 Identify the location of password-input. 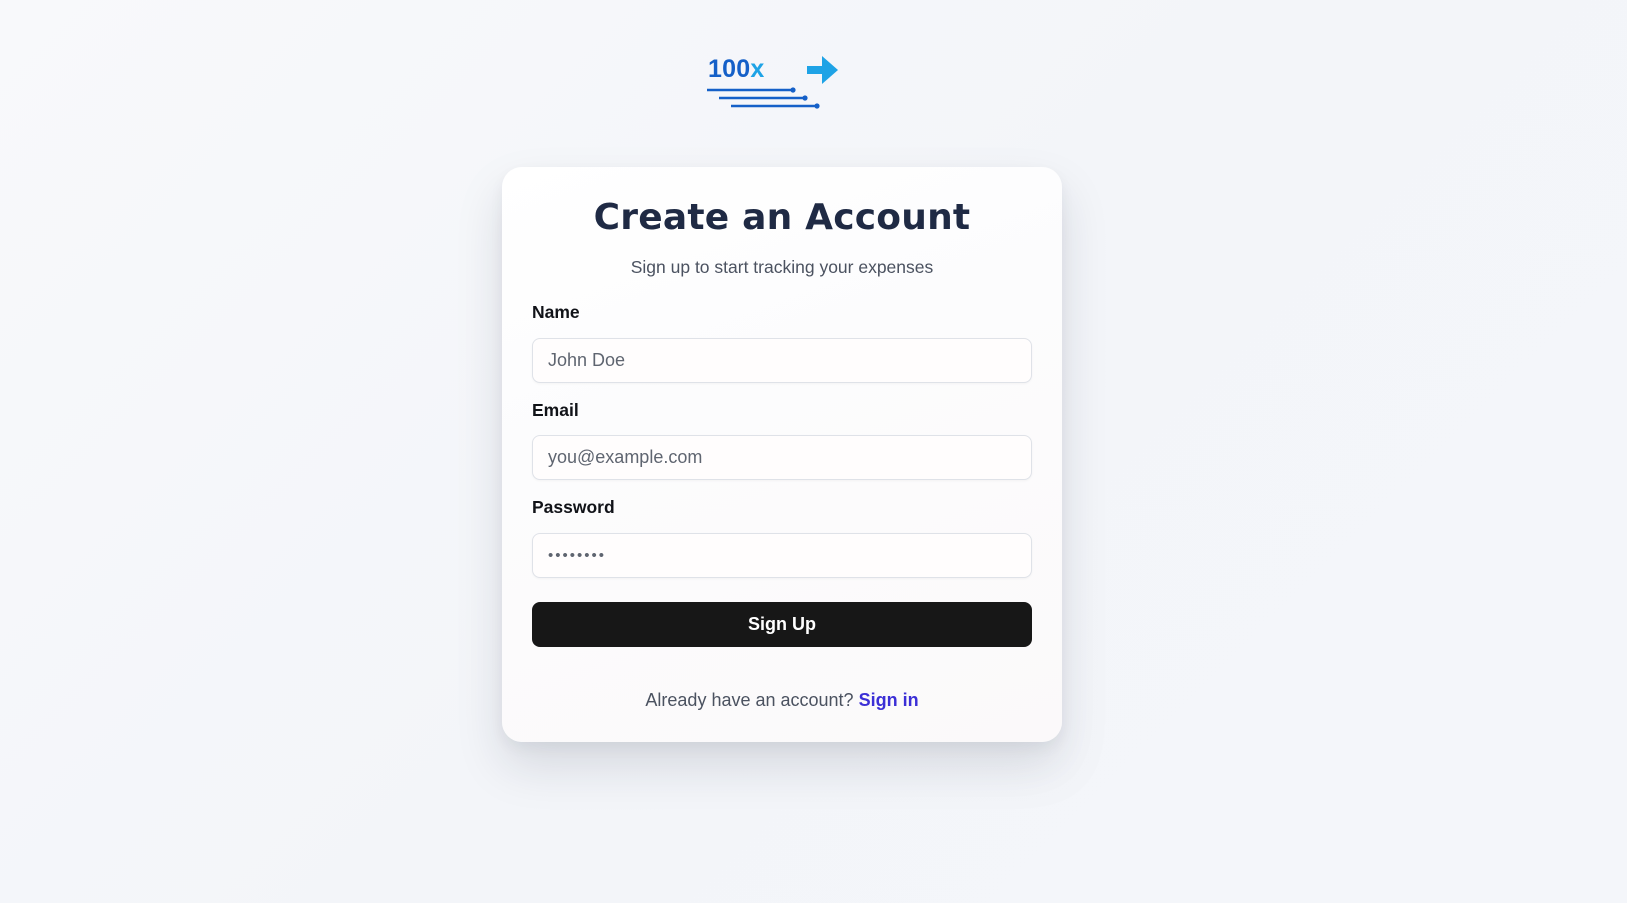
(782, 555).